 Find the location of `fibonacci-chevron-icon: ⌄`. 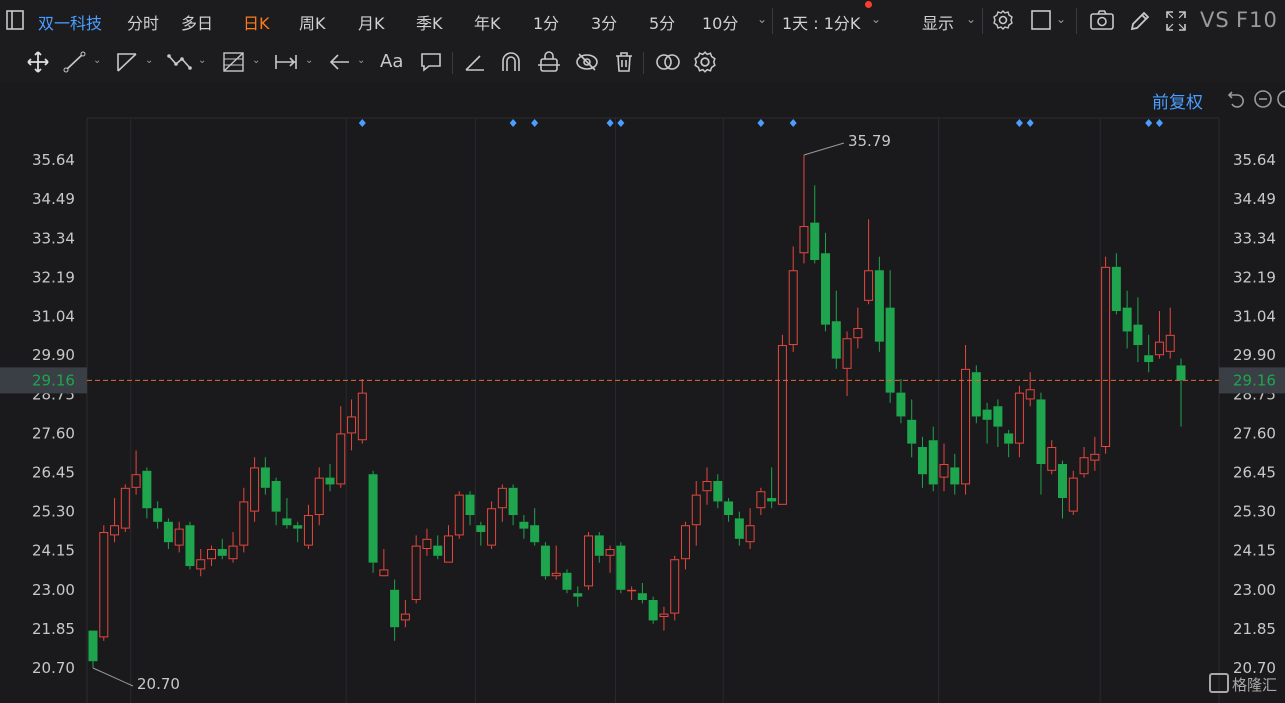

fibonacci-chevron-icon: ⌄ is located at coordinates (256, 60).